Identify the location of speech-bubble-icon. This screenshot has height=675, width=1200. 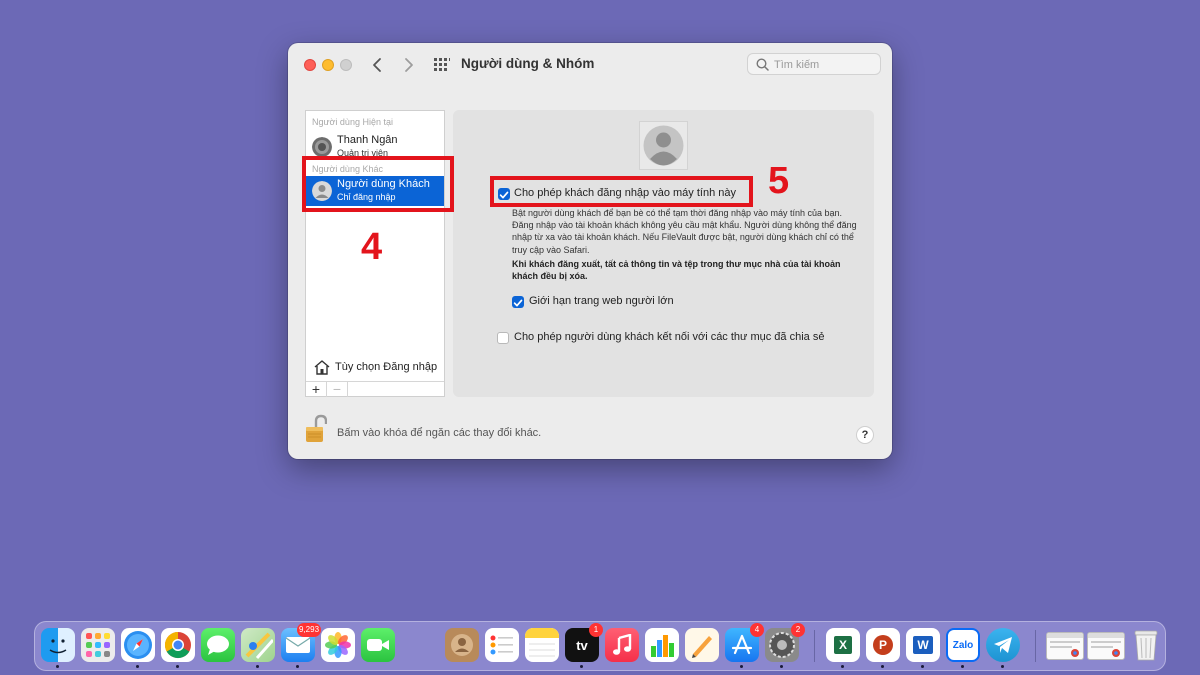
(218, 645).